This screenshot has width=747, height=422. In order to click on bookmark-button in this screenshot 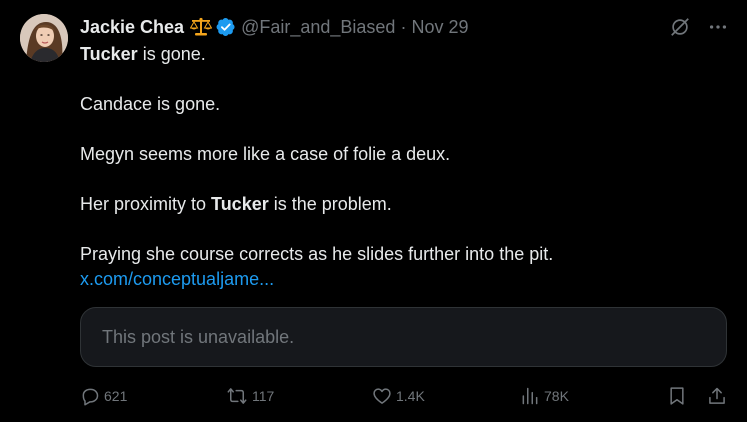, I will do `click(677, 396)`.